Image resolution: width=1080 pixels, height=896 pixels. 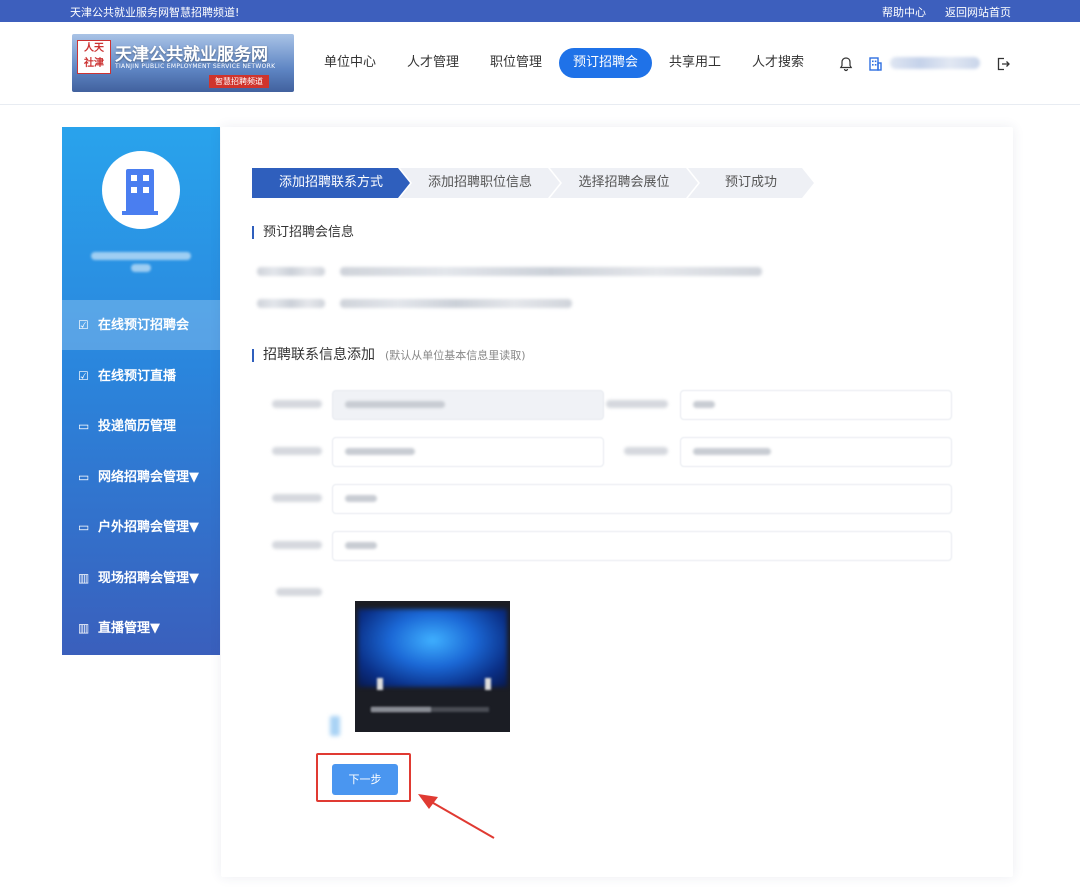 What do you see at coordinates (456, 816) in the screenshot?
I see `annotation-arrow` at bounding box center [456, 816].